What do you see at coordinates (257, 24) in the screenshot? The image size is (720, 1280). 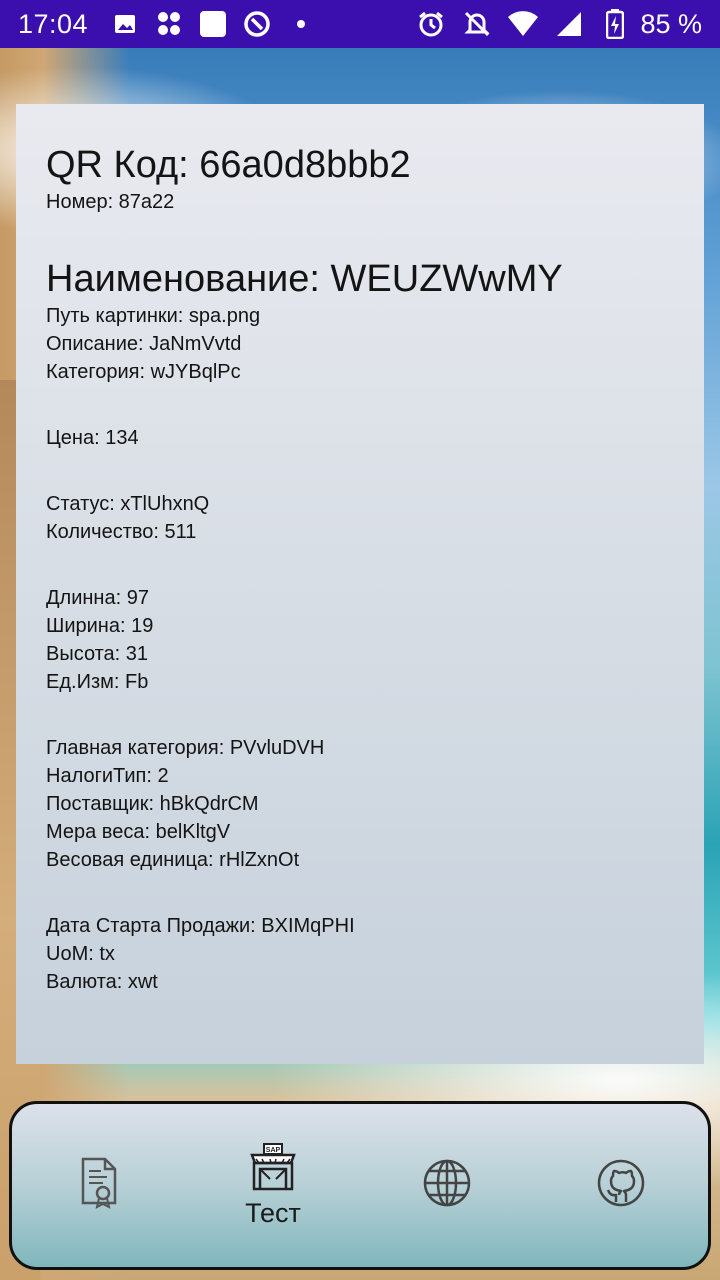 I see `sync-icon` at bounding box center [257, 24].